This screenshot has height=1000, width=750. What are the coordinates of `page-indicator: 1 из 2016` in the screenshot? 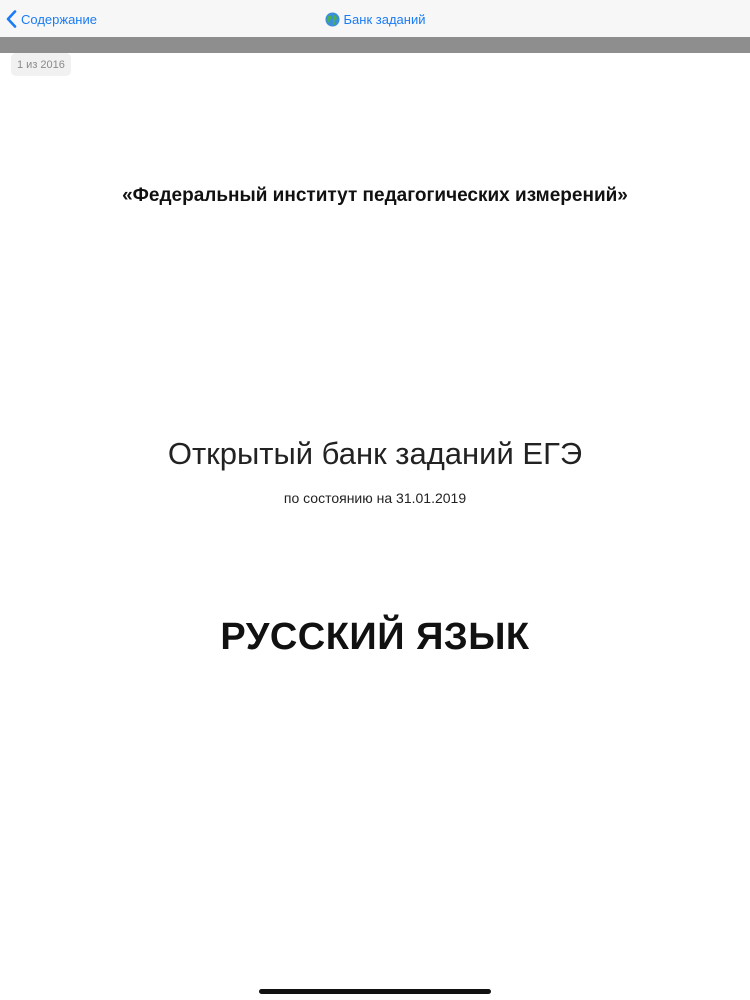 It's located at (41, 64).